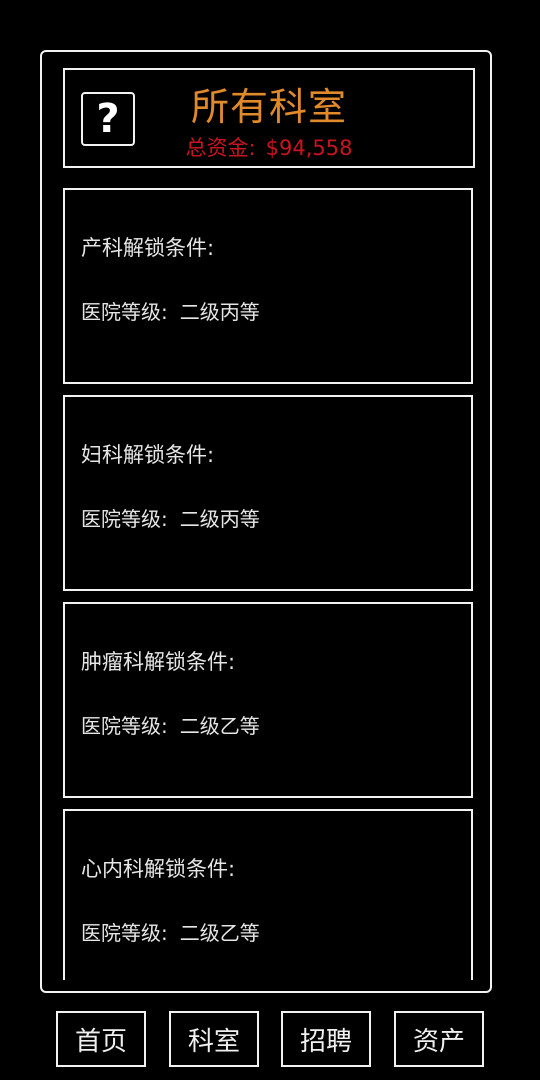  I want to click on nav-departments-button: 科室, so click(214, 1039).